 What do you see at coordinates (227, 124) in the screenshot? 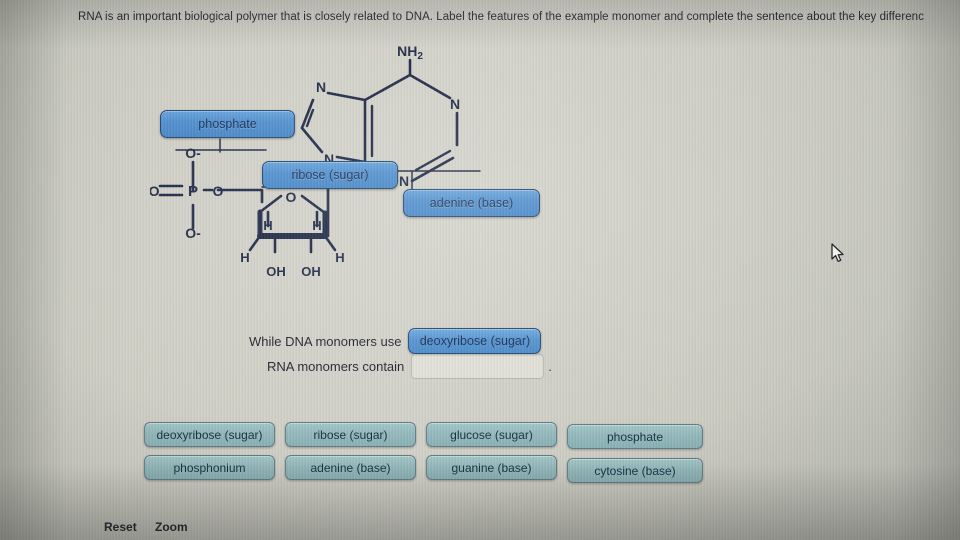
I see `placed-label-phosphate: phosphate` at bounding box center [227, 124].